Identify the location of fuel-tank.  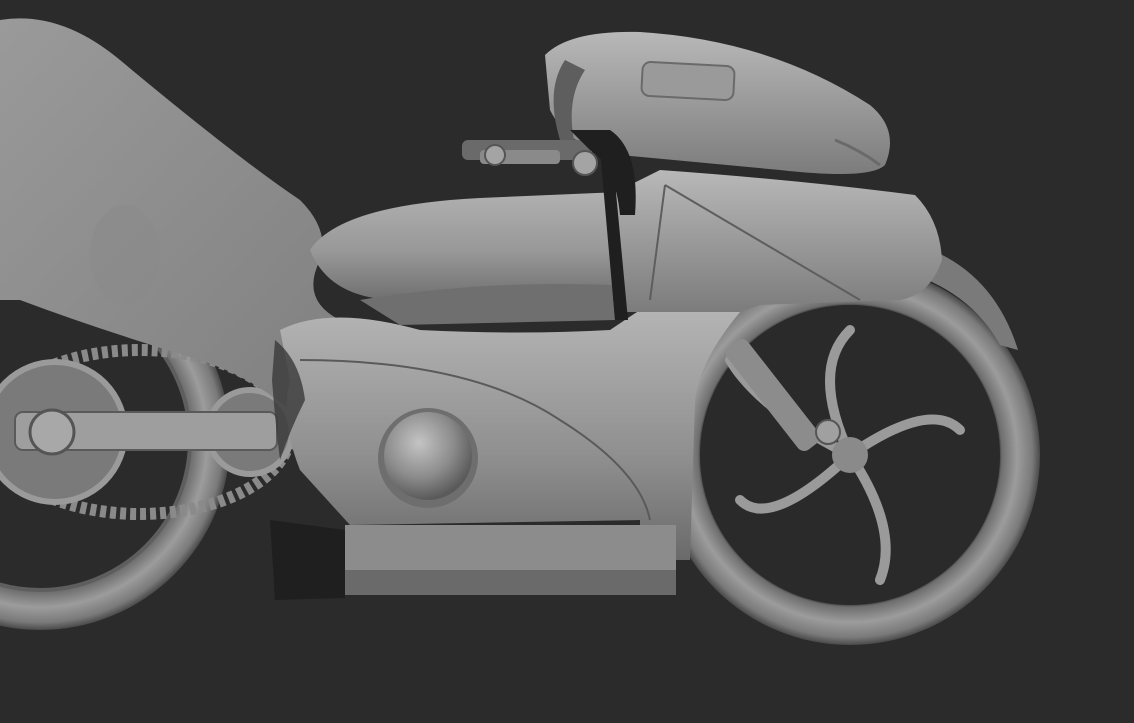
(475, 246).